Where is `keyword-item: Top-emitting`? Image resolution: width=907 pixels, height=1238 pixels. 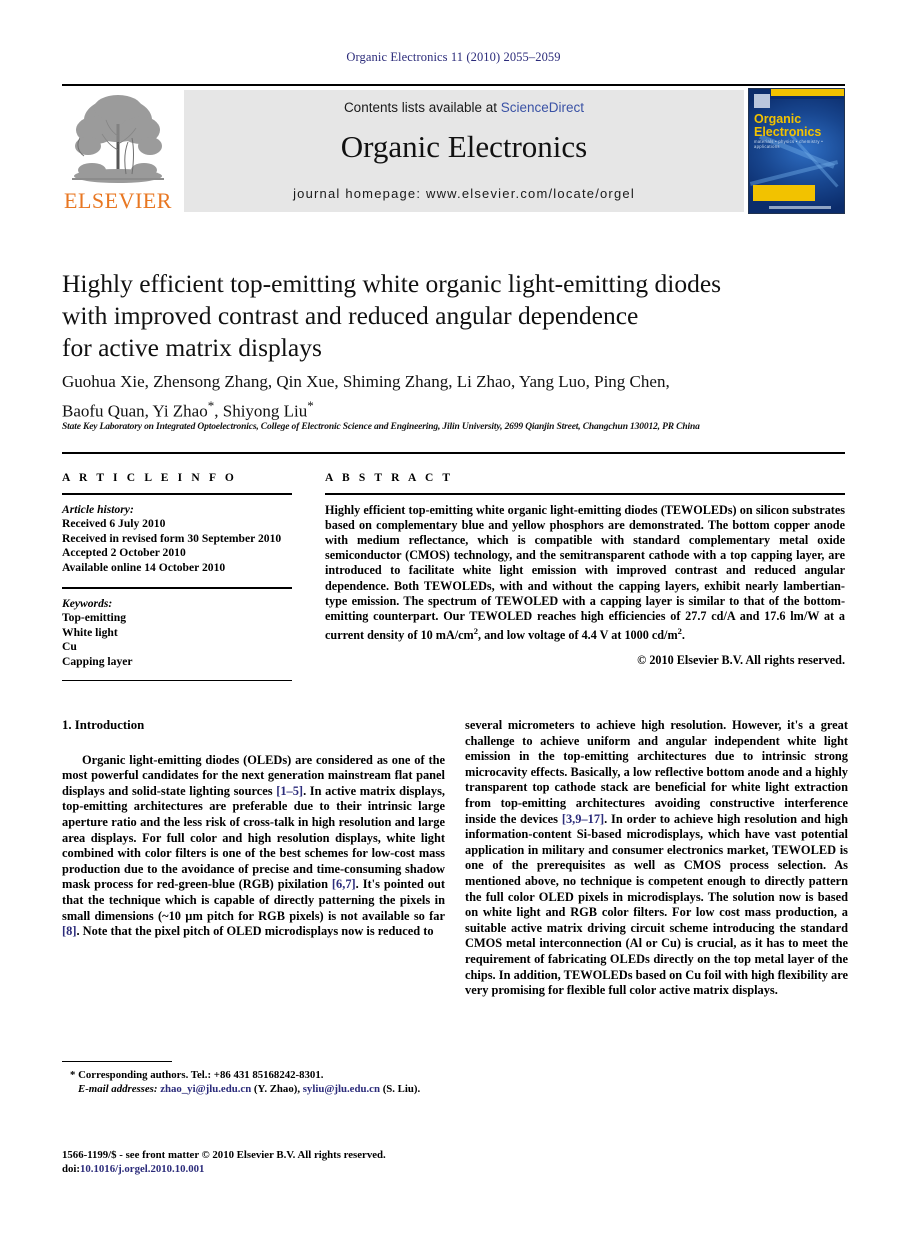 keyword-item: Top-emitting is located at coordinates (94, 618).